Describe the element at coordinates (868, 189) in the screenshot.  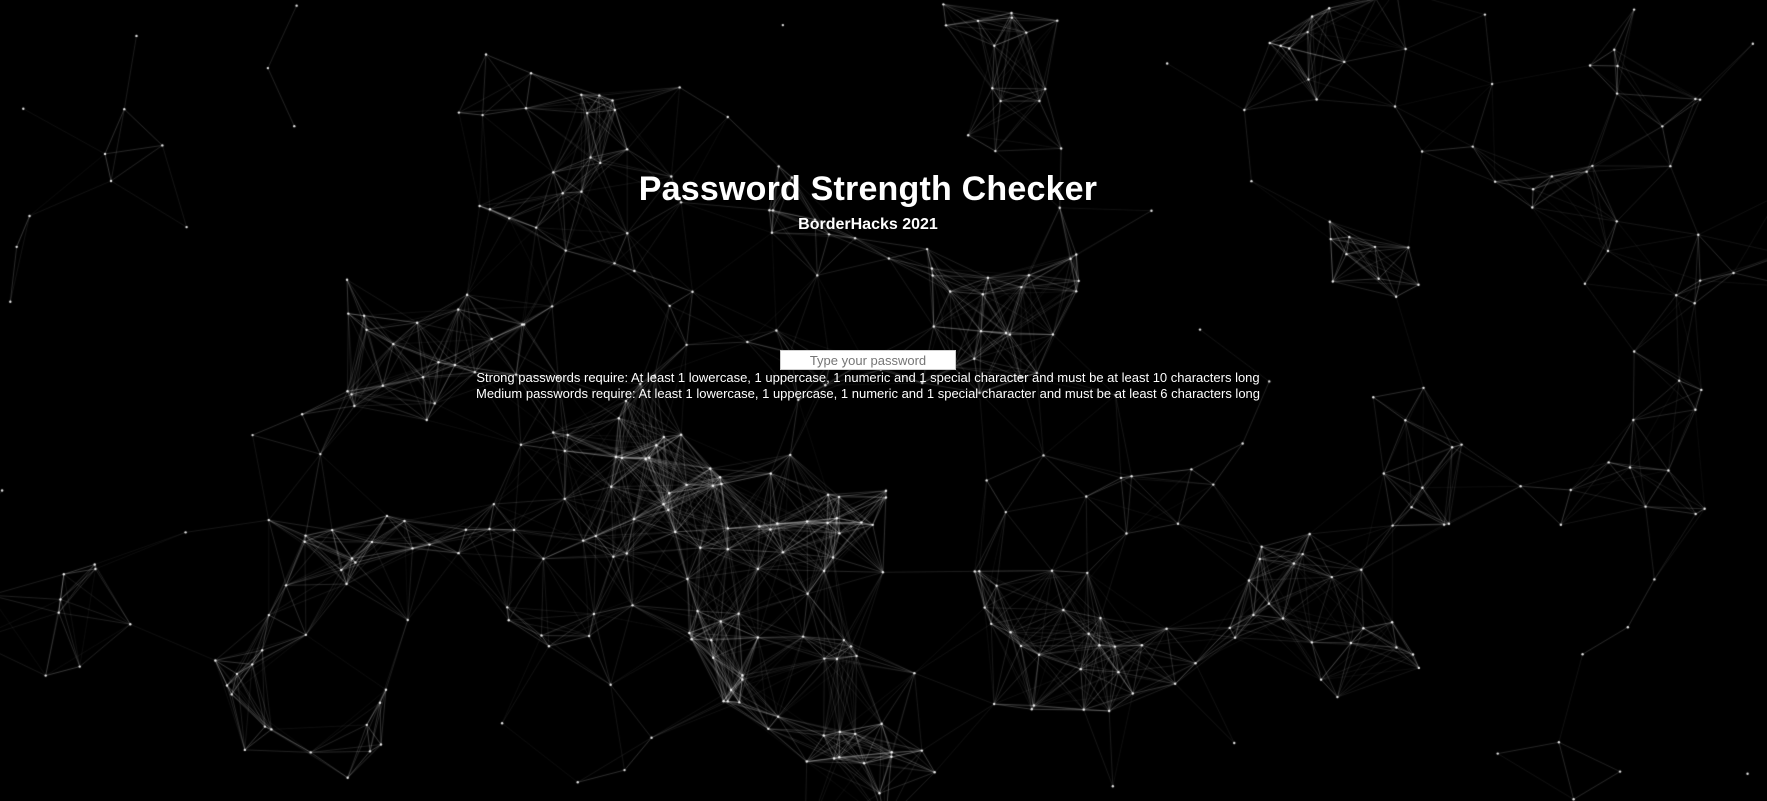
I see `page-title: Password Strength Checker` at that location.